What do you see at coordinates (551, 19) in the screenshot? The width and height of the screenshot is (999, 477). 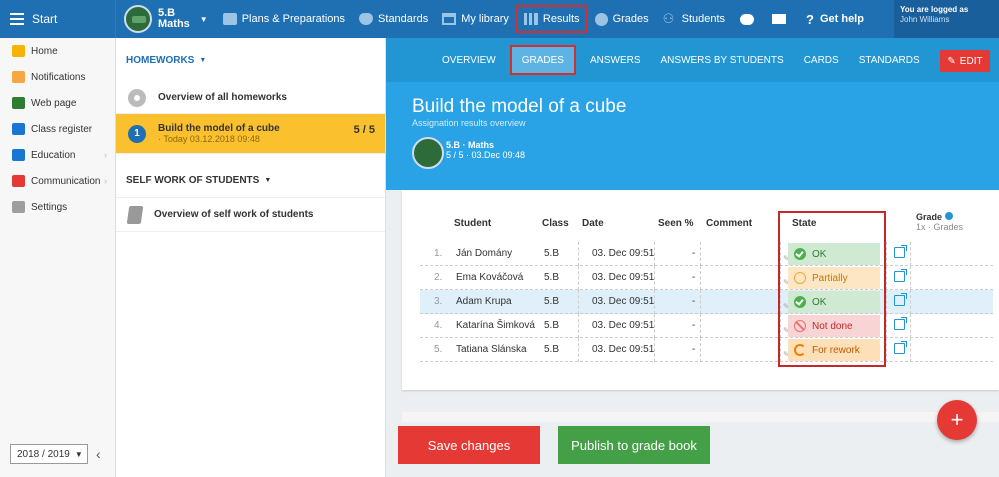 I see `nav-results: Results` at bounding box center [551, 19].